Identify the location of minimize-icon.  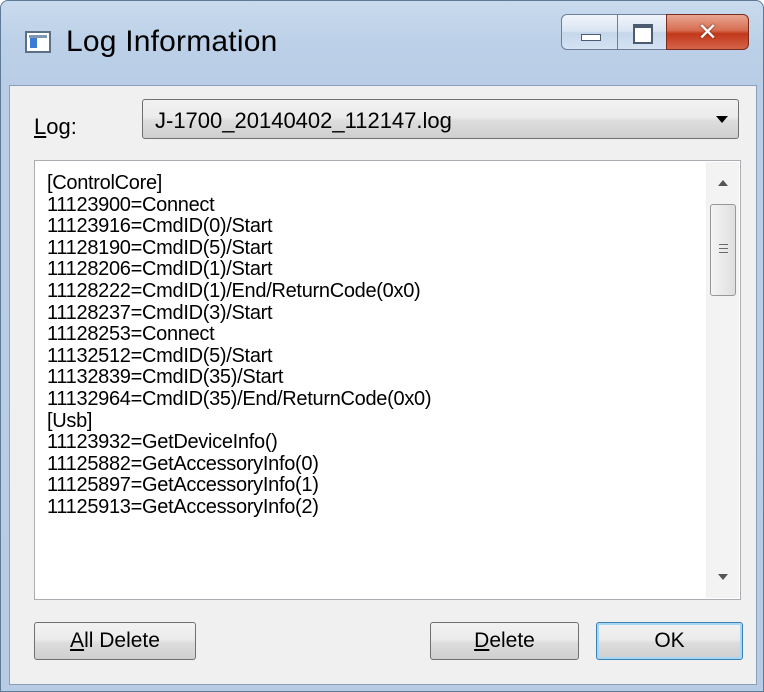
(591, 37).